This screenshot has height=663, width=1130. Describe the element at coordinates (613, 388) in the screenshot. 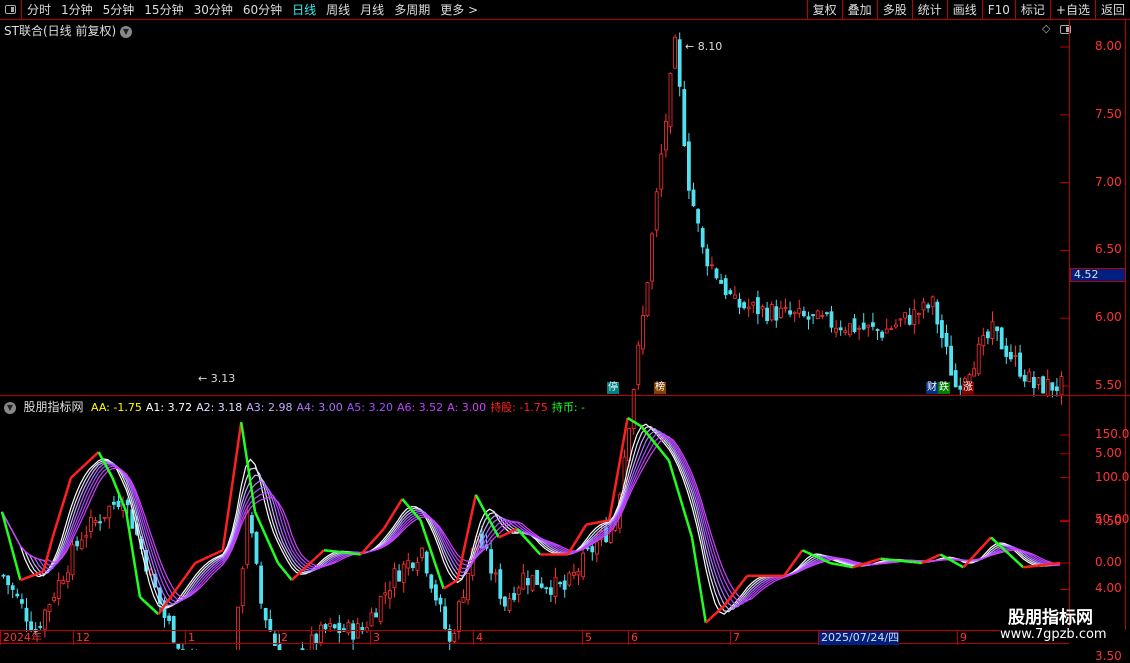

I see `event-marker: 停` at that location.